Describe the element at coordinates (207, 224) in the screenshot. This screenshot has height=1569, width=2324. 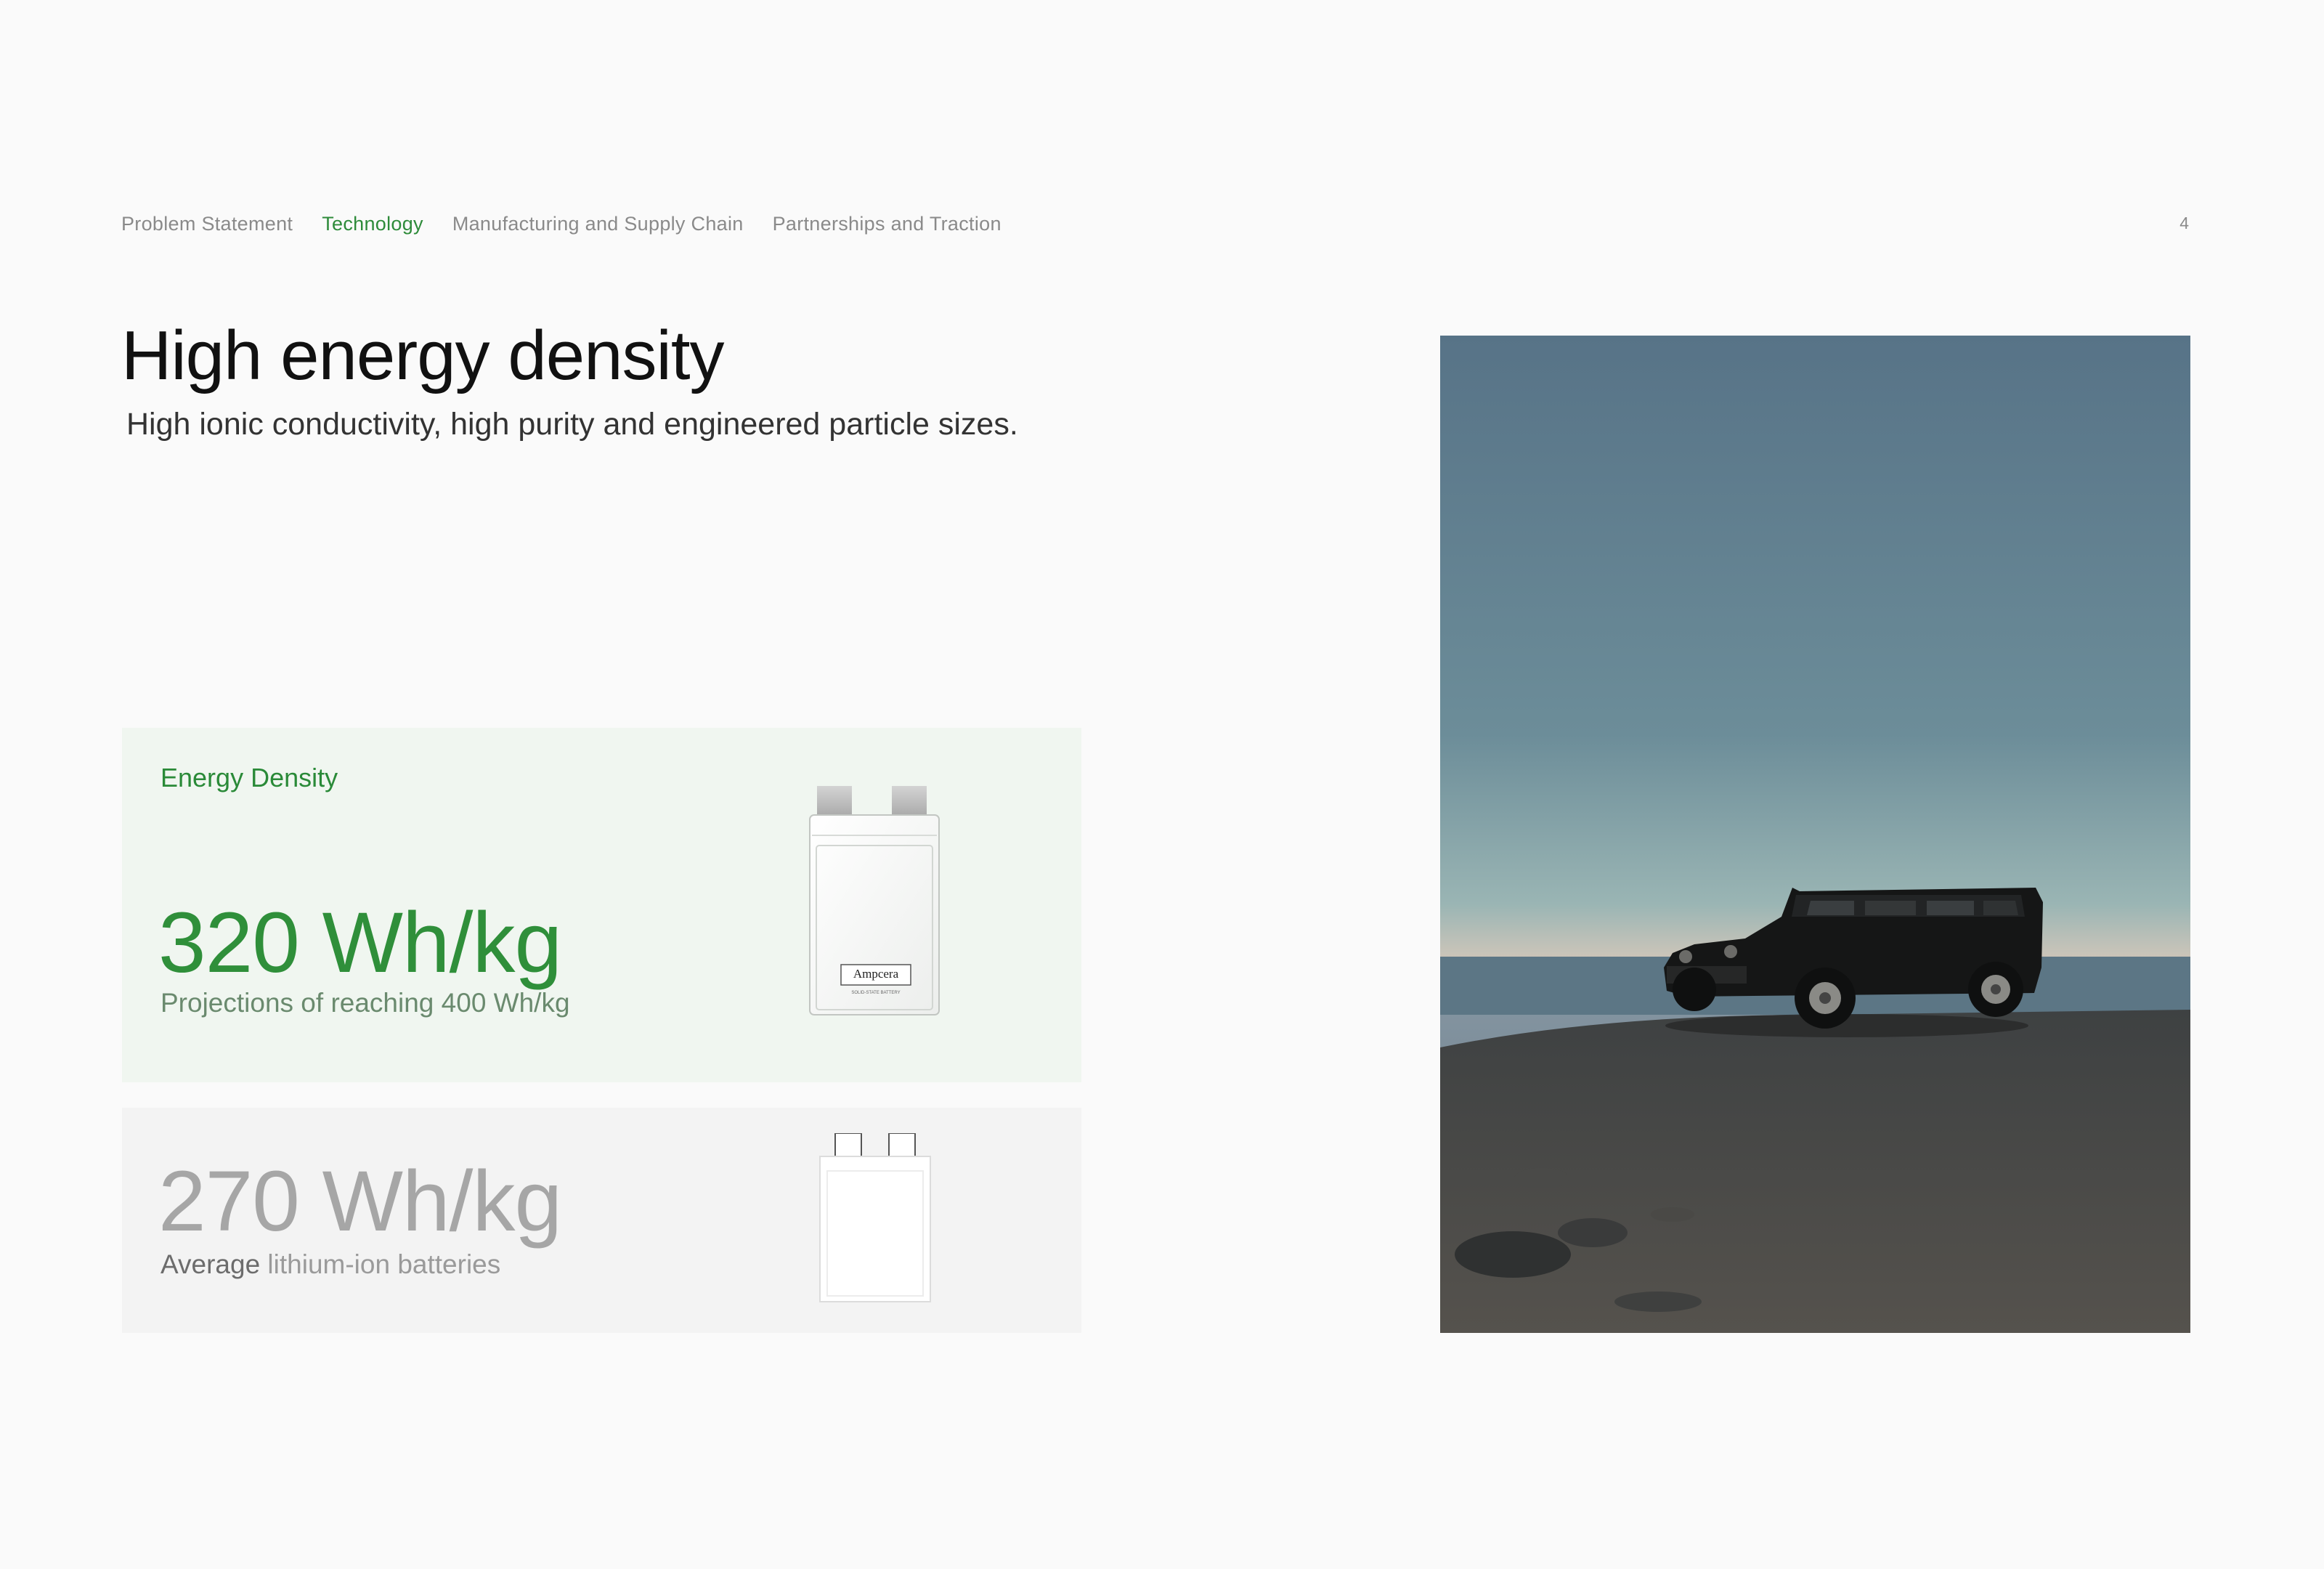
I see `nav-item-problem-statement: Problem Statement` at that location.